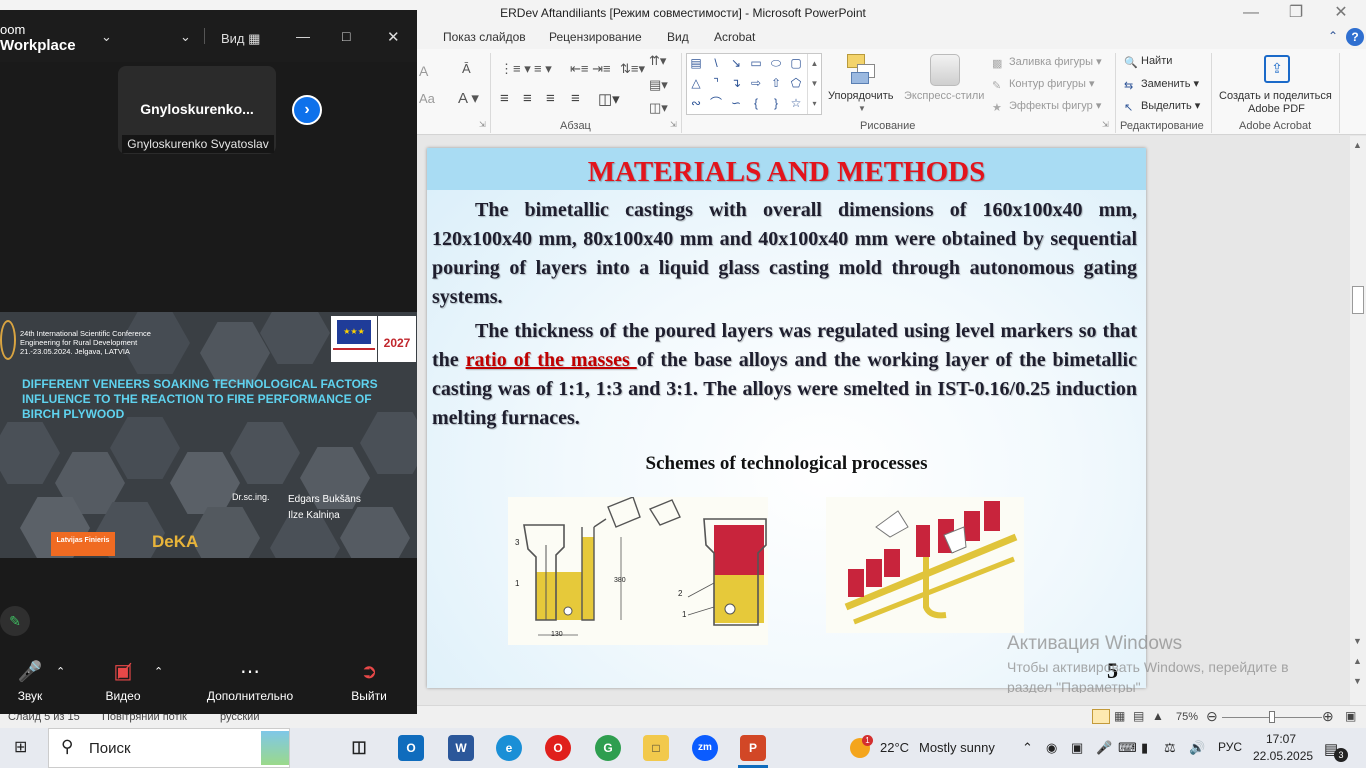 This screenshot has height=768, width=1366. Describe the element at coordinates (1101, 716) in the screenshot. I see `normal-view-icon` at that location.